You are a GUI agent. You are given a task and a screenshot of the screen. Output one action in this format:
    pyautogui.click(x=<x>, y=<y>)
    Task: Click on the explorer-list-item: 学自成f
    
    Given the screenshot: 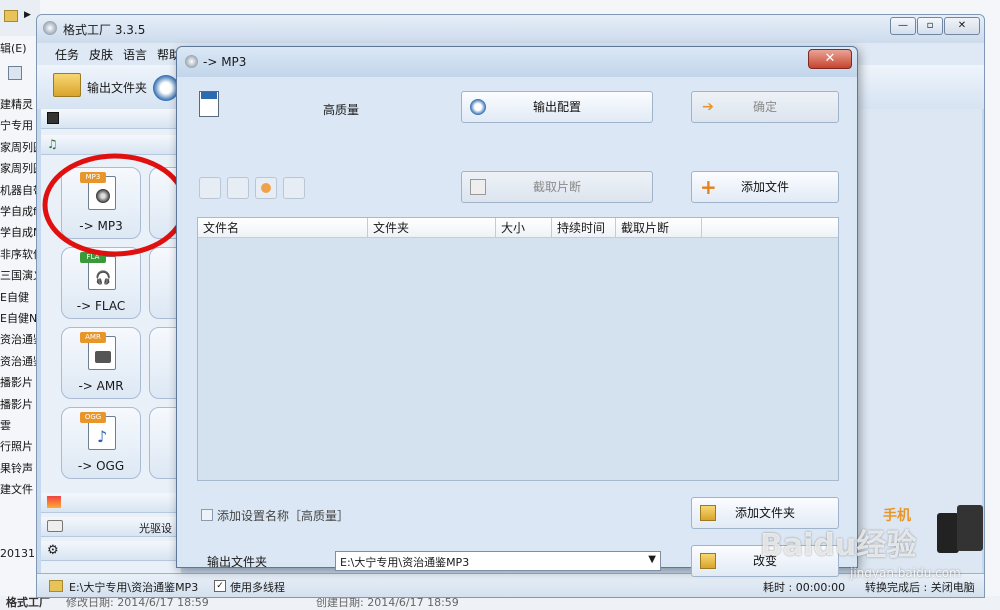 What is the action you would take?
    pyautogui.click(x=20, y=211)
    